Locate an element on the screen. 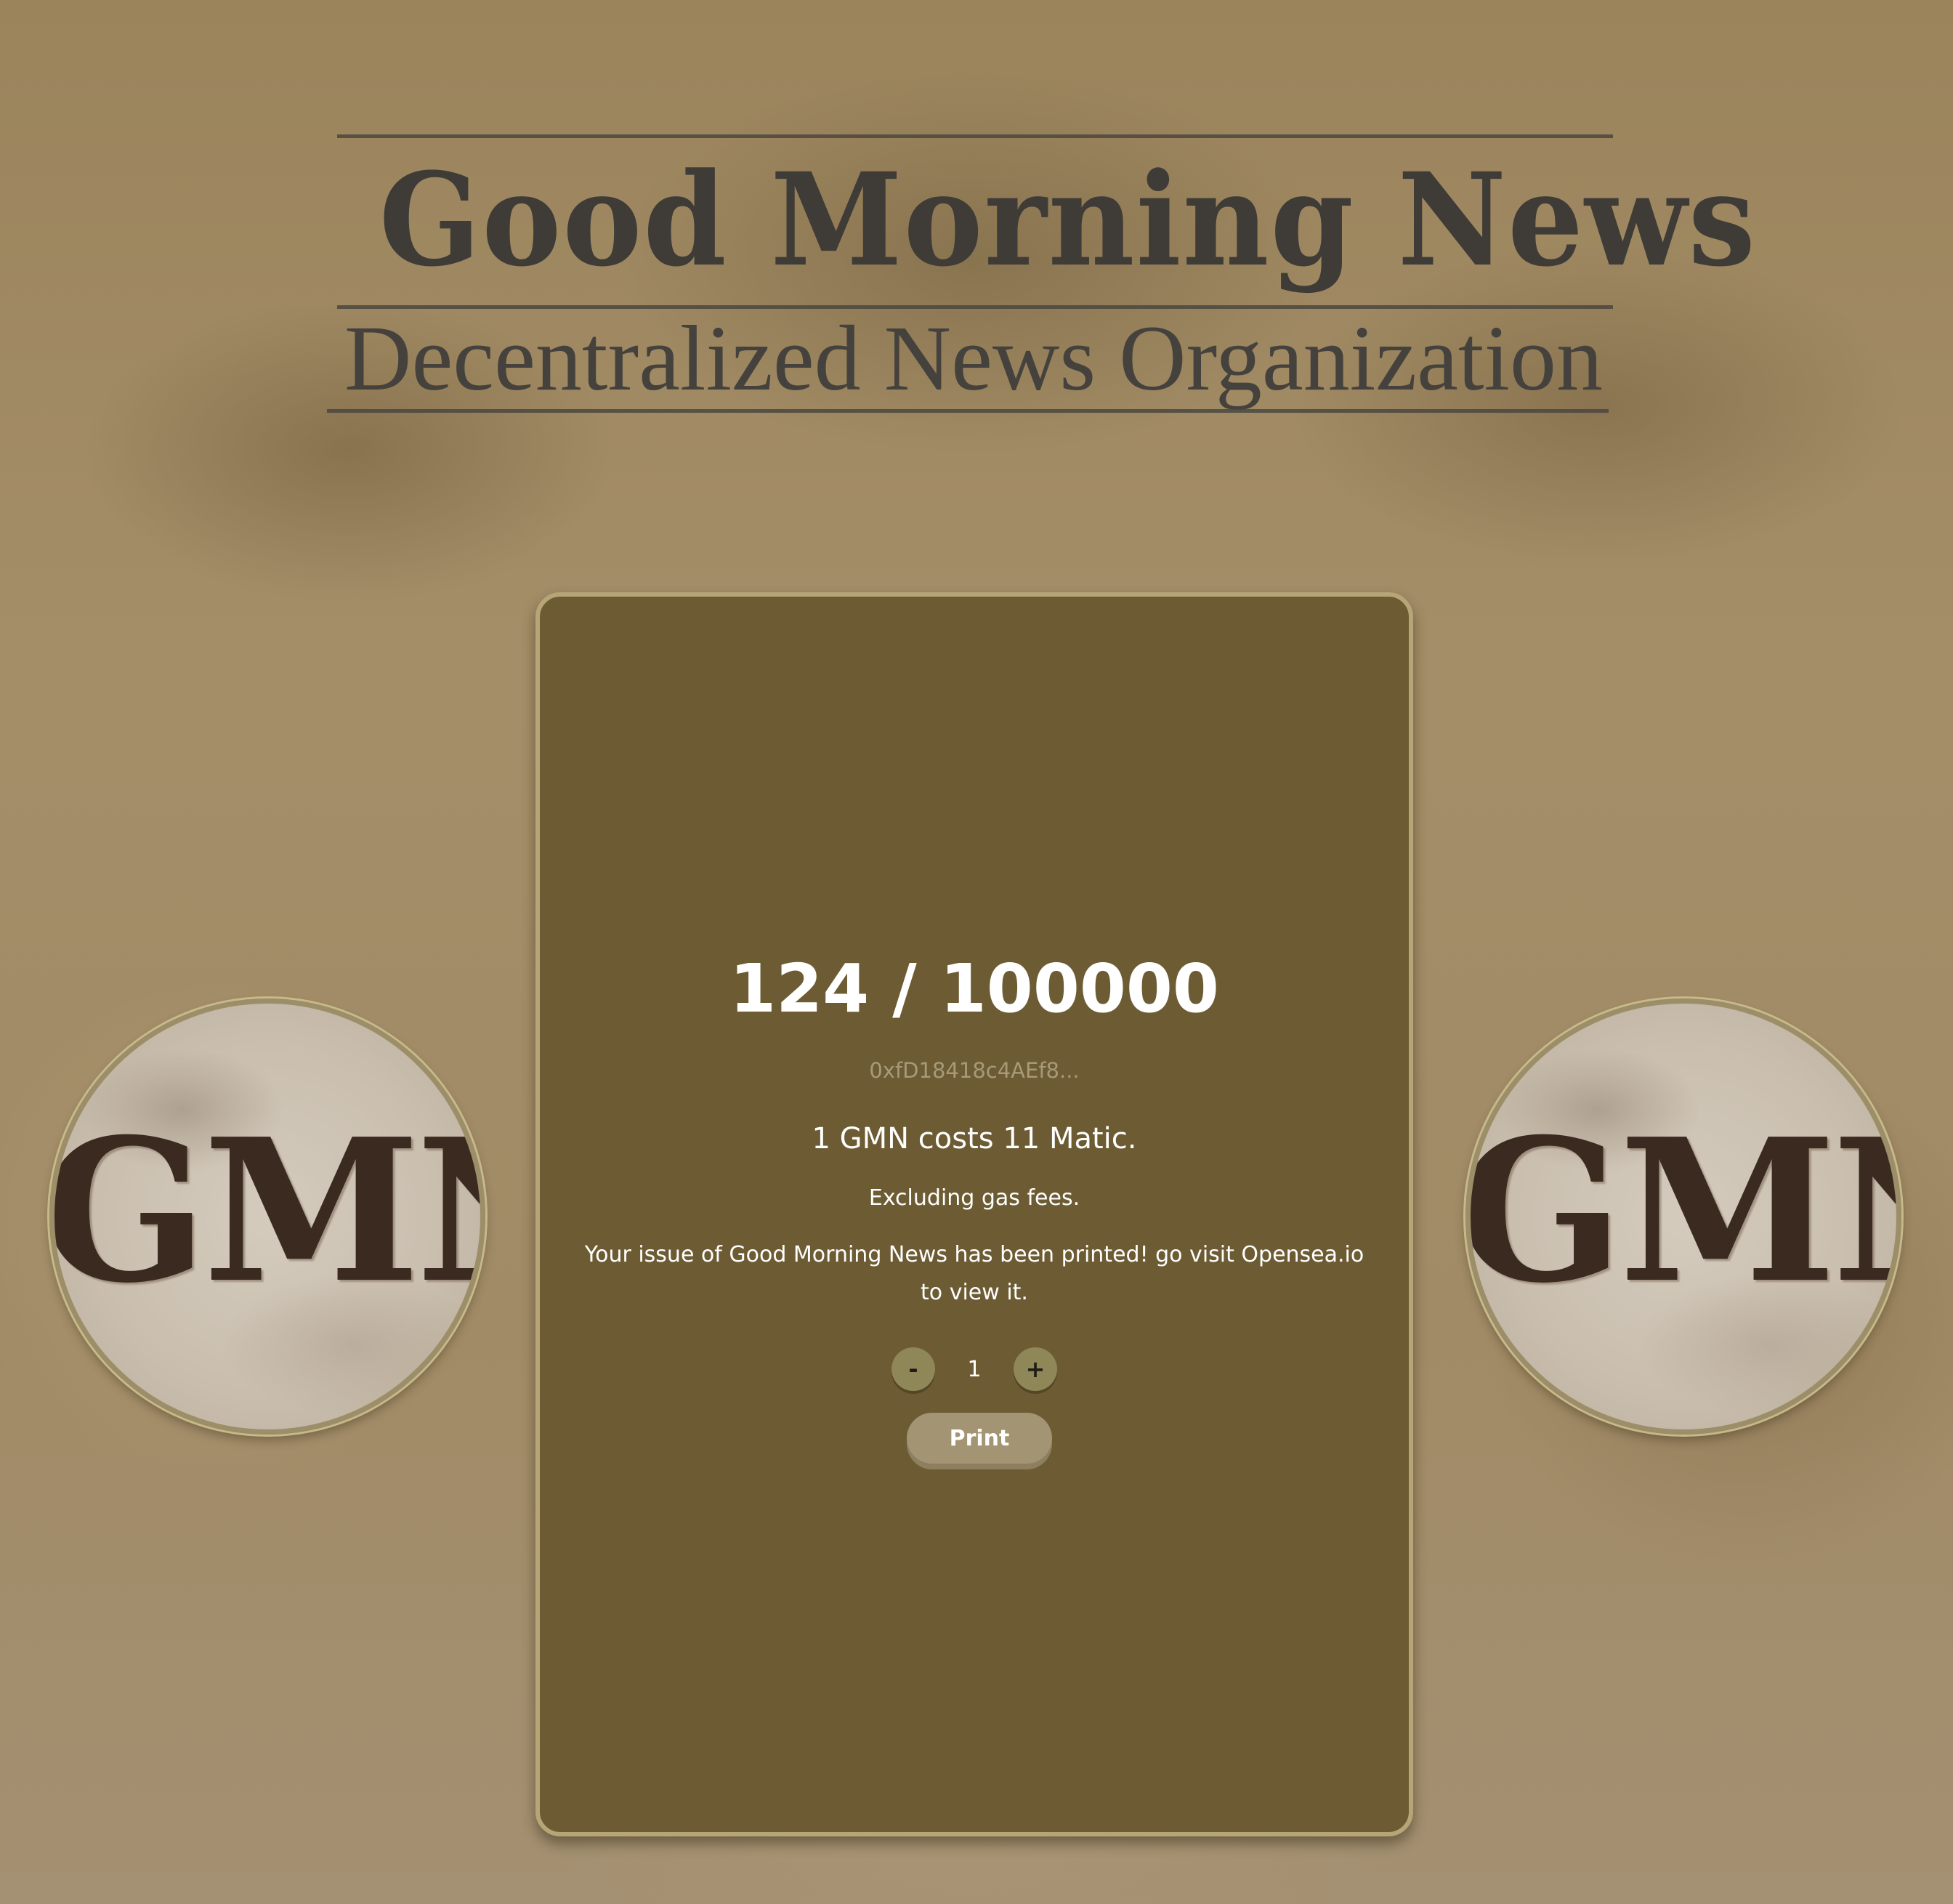 The height and width of the screenshot is (1904, 1953). masthead-subtitle: Decentralized News Organization is located at coordinates (974, 358).